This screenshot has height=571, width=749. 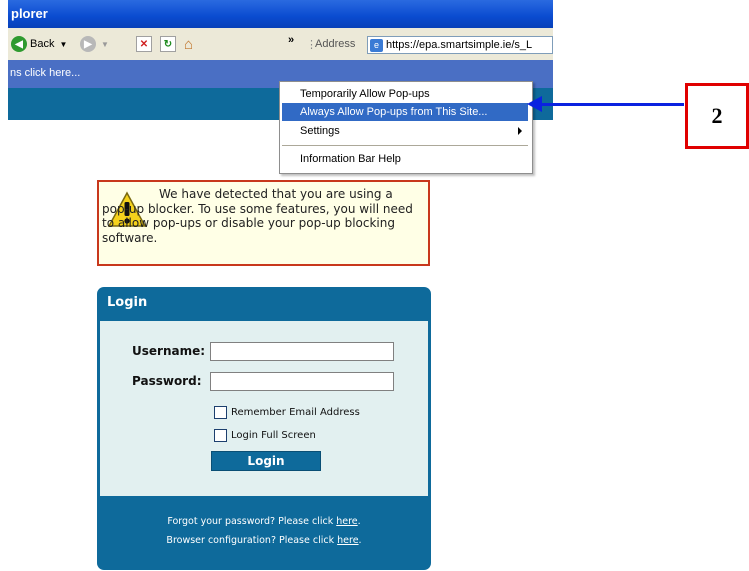 What do you see at coordinates (302, 381) in the screenshot?
I see `password-input` at bounding box center [302, 381].